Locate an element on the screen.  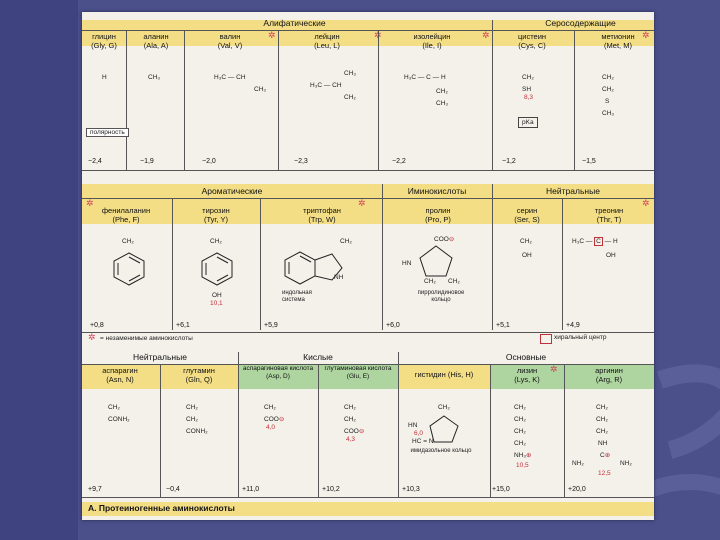
ser-ch2: CH₂ is located at coordinates (526, 241).